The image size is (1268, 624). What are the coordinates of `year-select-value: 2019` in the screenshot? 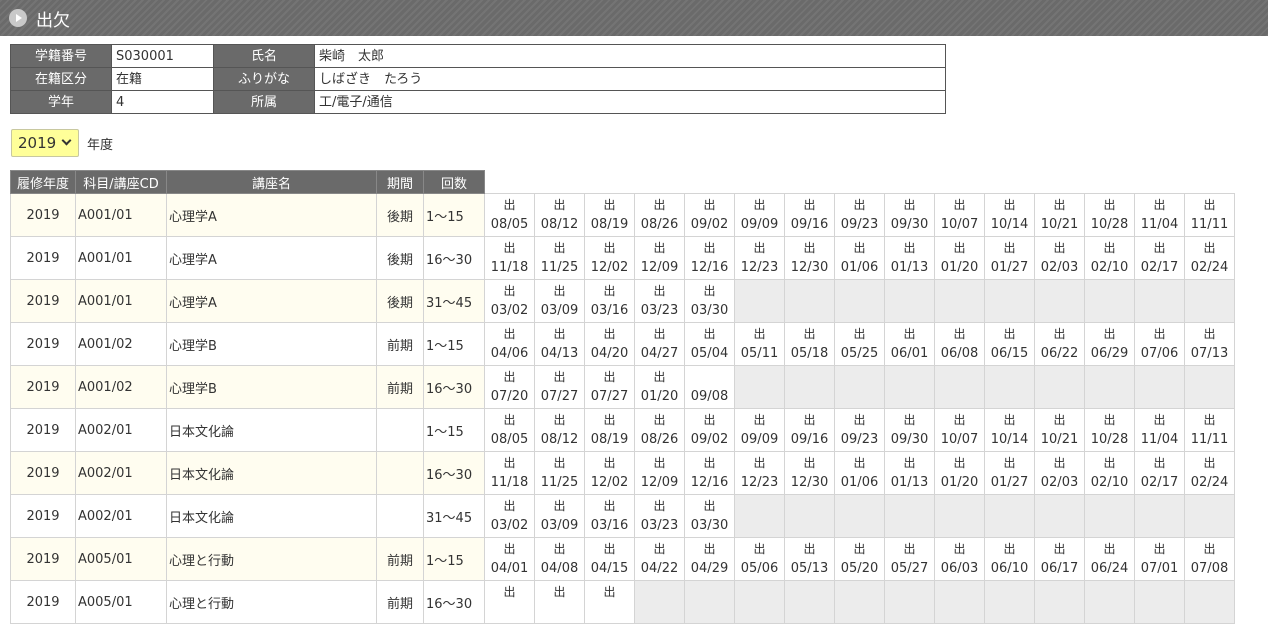 It's located at (37, 143).